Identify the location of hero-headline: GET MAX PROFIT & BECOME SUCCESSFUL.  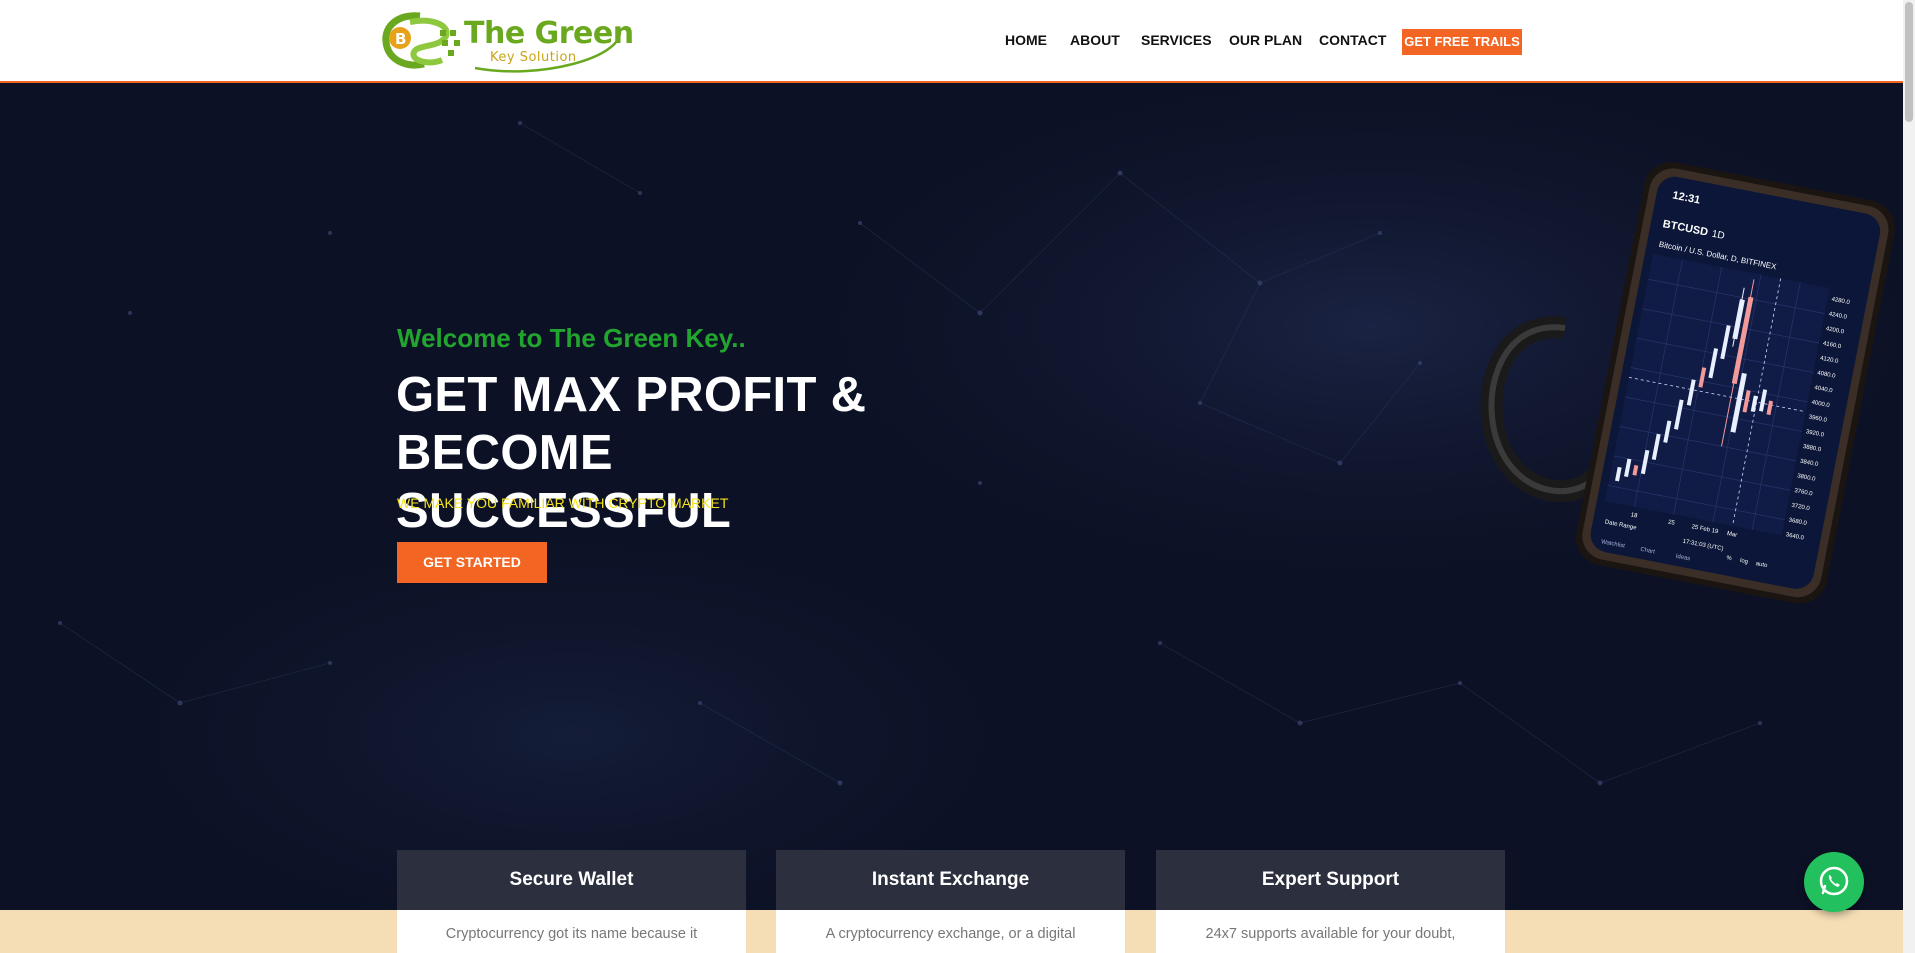
(746, 453).